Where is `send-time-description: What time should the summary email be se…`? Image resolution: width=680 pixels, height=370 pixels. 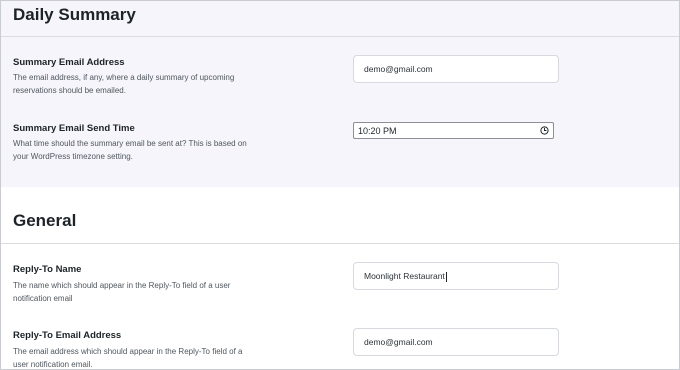 send-time-description: What time should the summary email be se… is located at coordinates (130, 150).